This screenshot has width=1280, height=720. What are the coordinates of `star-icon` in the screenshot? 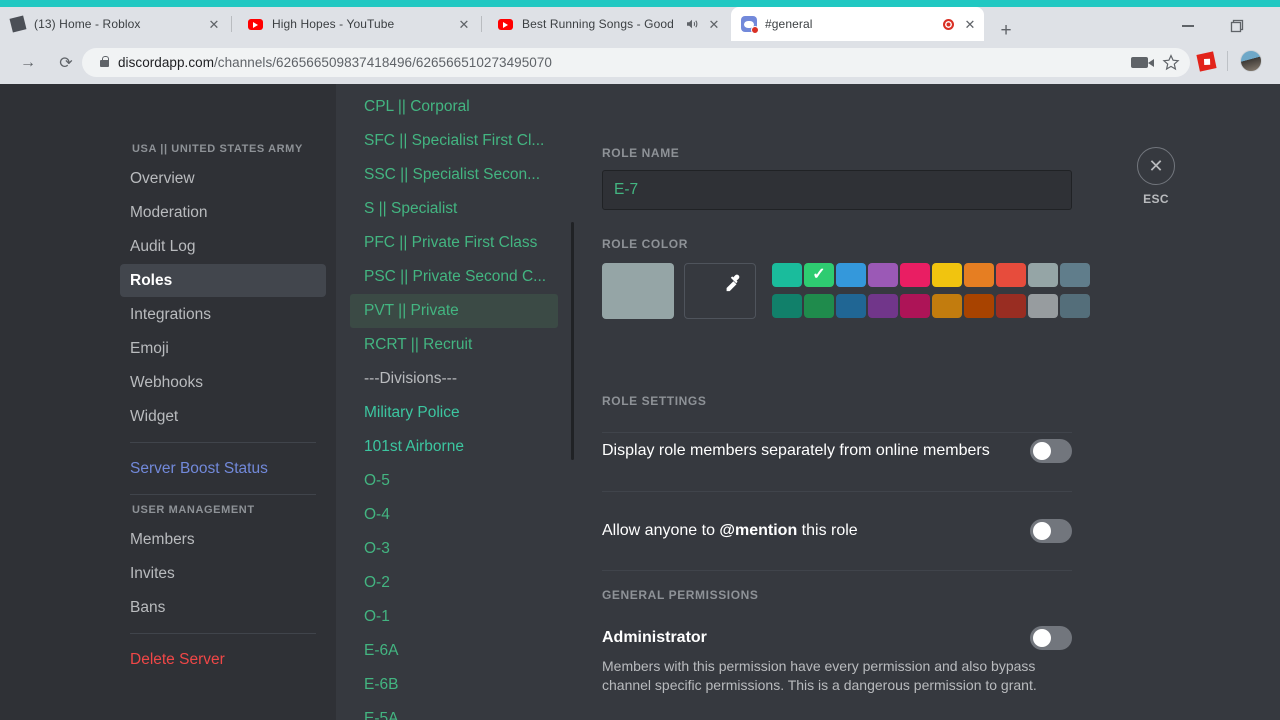 It's located at (1171, 62).